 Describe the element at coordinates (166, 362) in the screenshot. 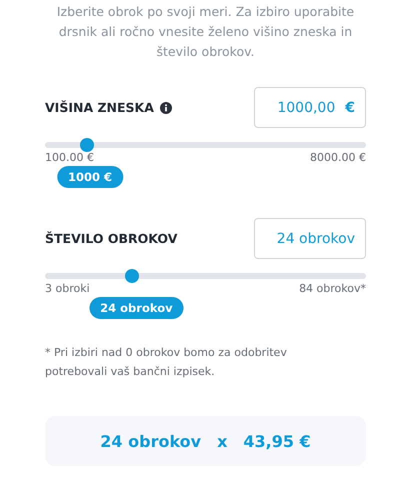

I see `footnote-text: * Pri izbiri nad 0 obrokov bomo za odobritev potrebovali vaš bančni izpisek.` at that location.